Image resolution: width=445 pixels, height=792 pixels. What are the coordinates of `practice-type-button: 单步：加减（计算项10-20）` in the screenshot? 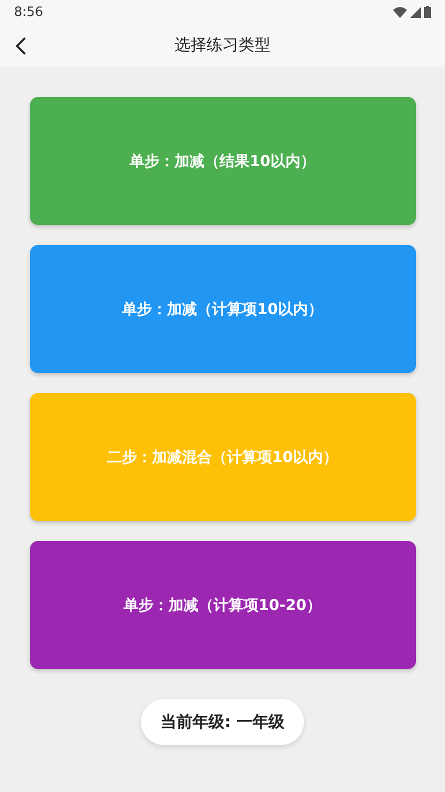 It's located at (223, 605).